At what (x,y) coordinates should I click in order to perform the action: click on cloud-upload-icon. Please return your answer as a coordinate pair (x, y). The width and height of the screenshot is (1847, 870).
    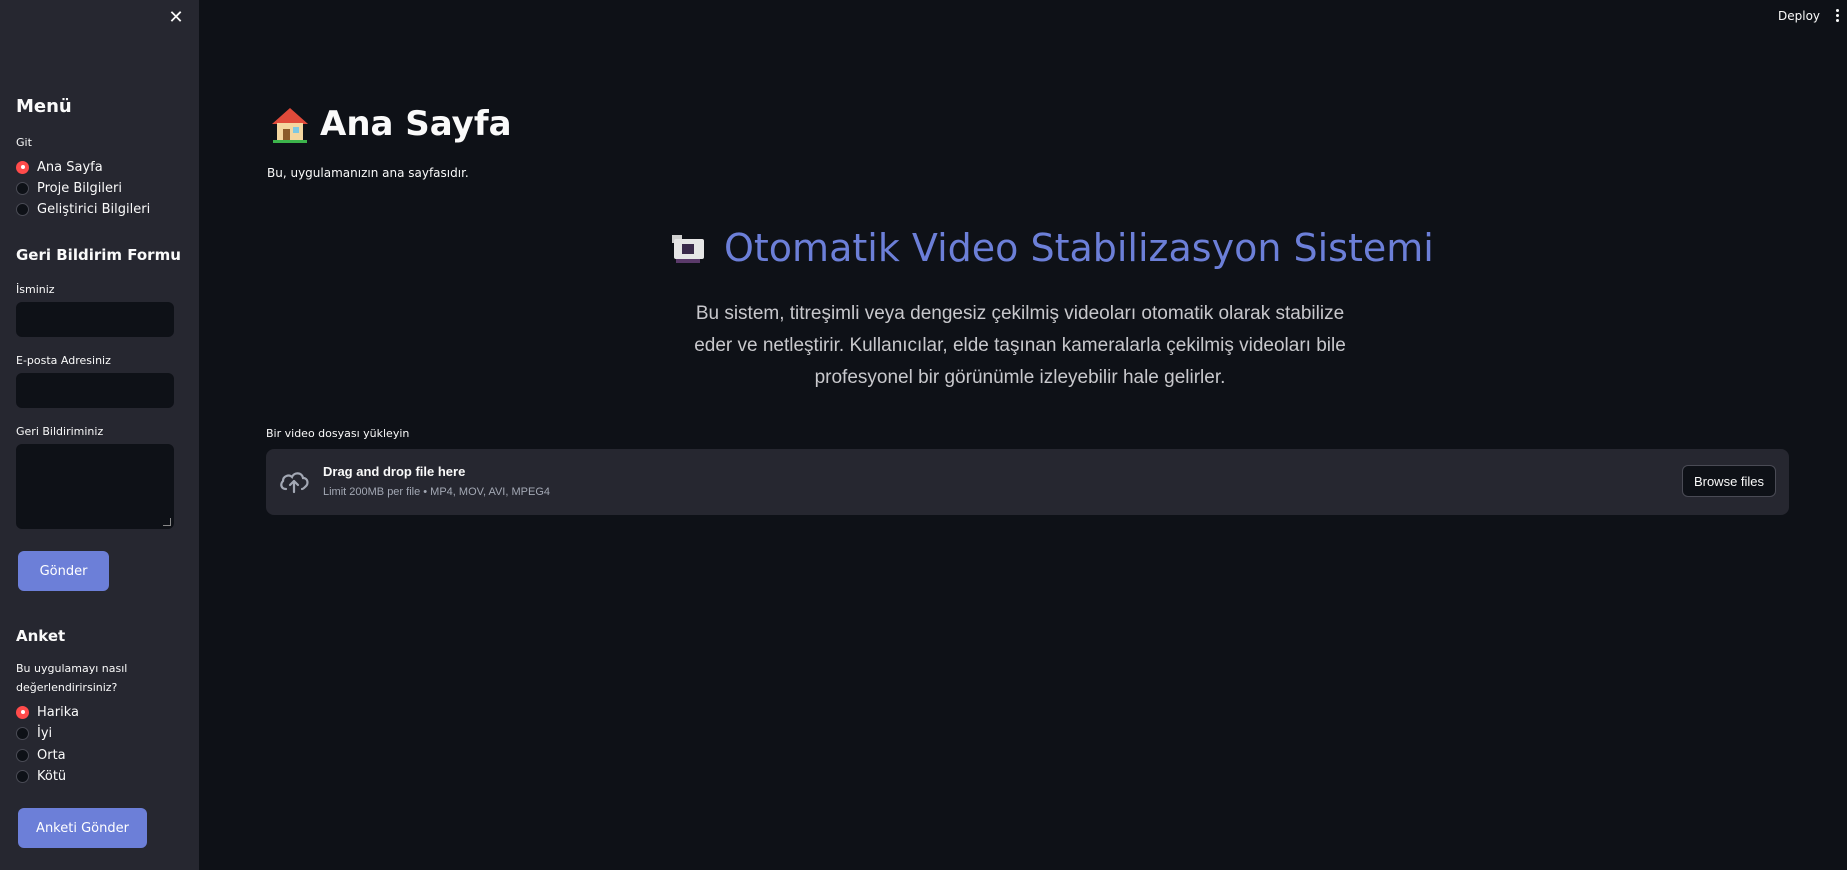
    Looking at the image, I should click on (294, 483).